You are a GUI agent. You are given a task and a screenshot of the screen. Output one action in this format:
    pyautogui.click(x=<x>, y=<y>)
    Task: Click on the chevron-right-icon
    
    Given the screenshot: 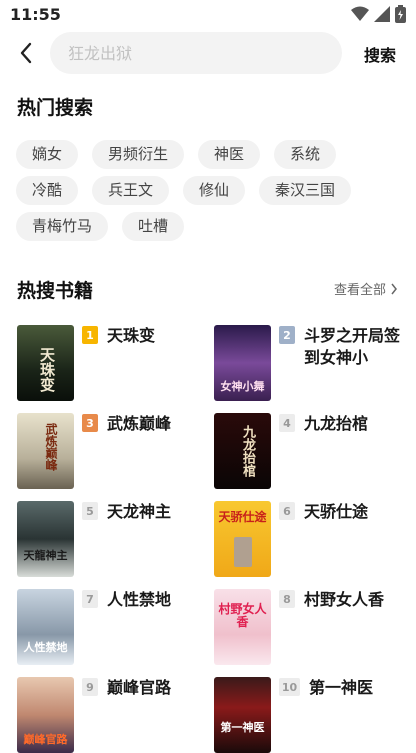 What is the action you would take?
    pyautogui.click(x=394, y=288)
    